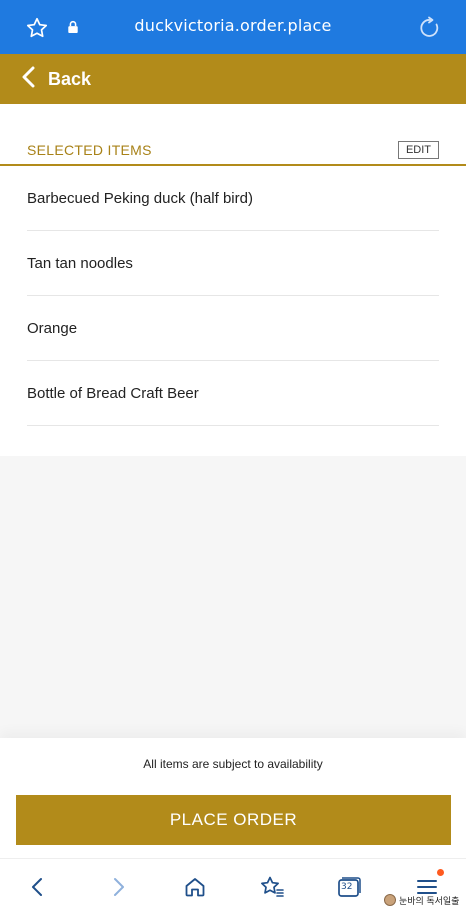 Image resolution: width=466 pixels, height=913 pixels. Describe the element at coordinates (233, 135) in the screenshot. I see `section-header: SELECTED ITEMS EDIT` at that location.